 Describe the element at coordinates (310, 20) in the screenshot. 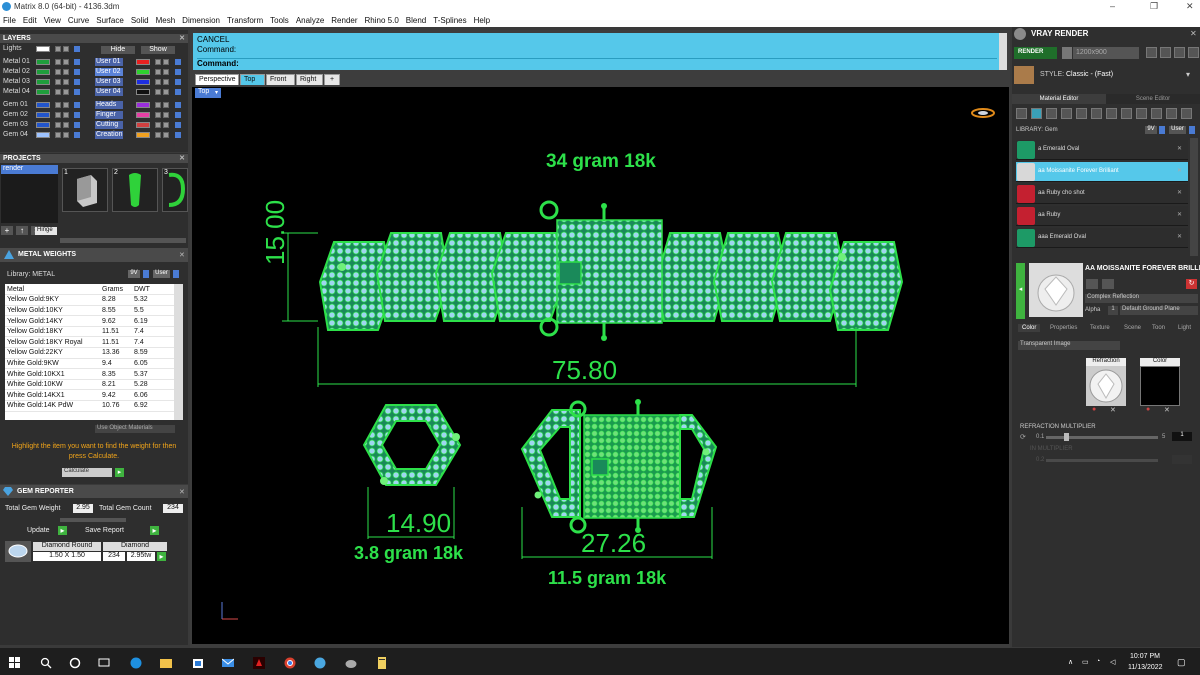

I see `menu-analyze: Analyze` at that location.